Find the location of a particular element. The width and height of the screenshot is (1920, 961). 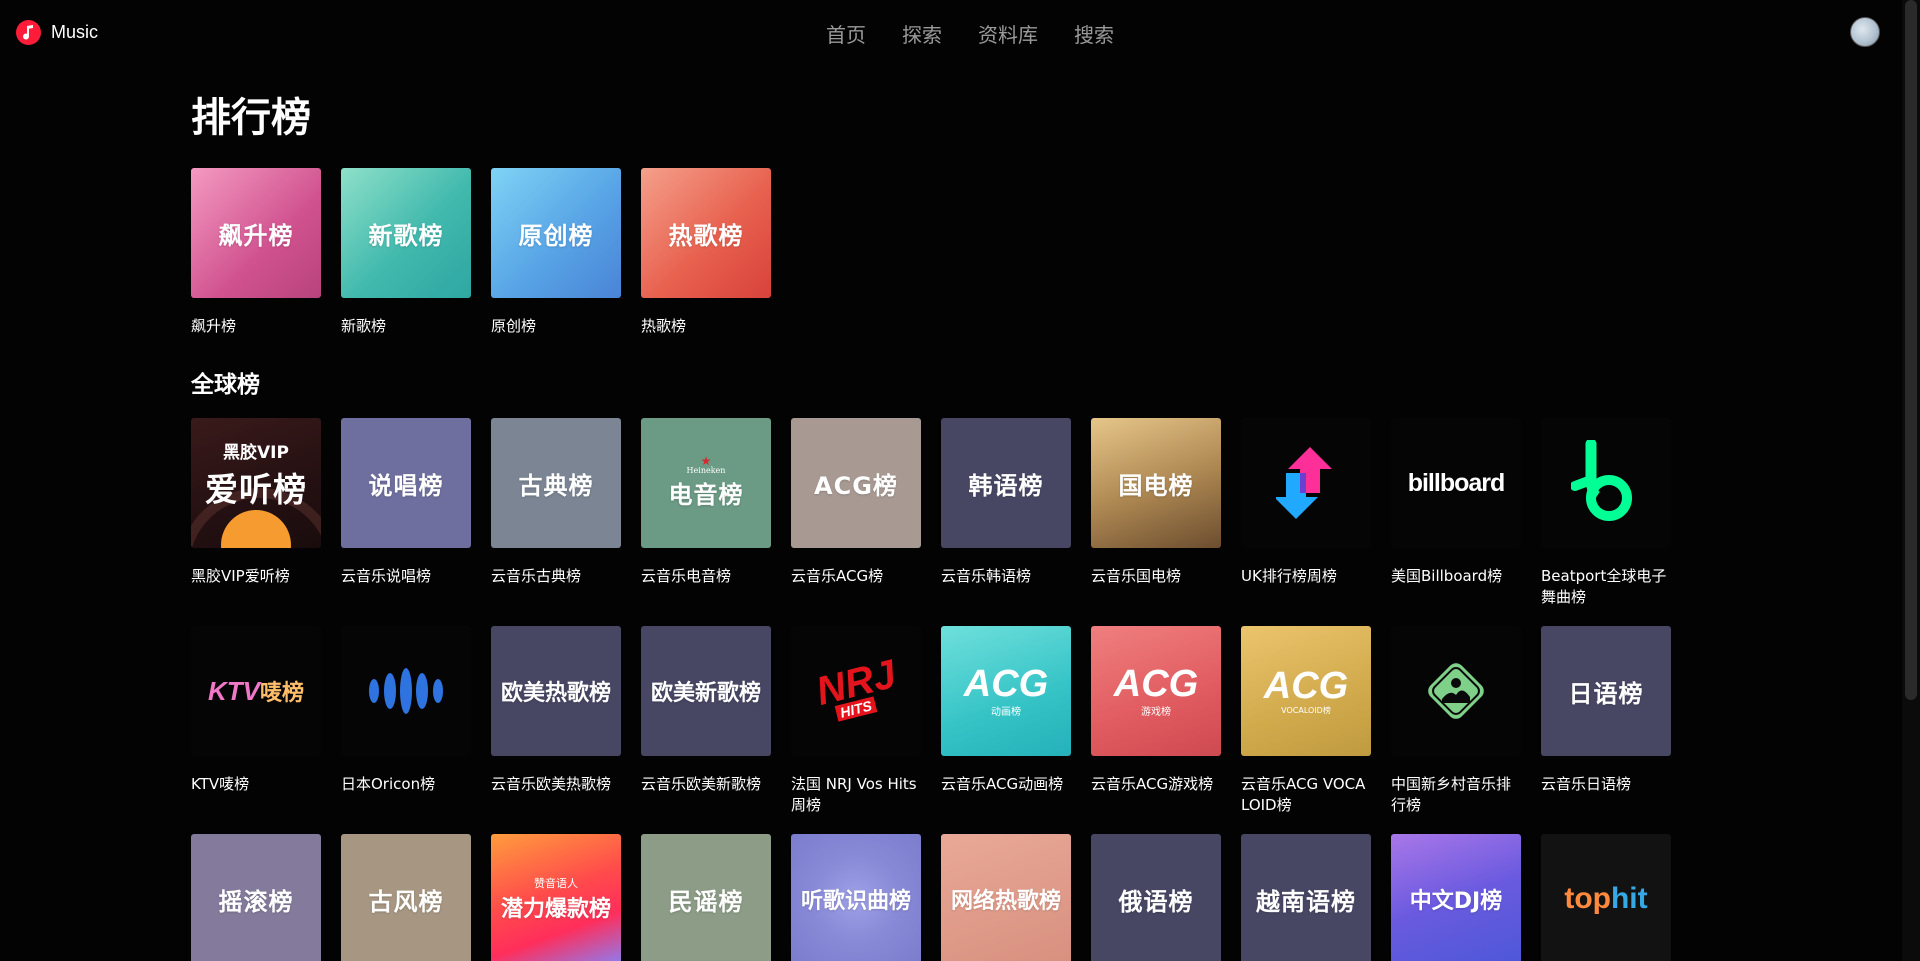

chart-card-tophit: top hit is located at coordinates (1606, 897).